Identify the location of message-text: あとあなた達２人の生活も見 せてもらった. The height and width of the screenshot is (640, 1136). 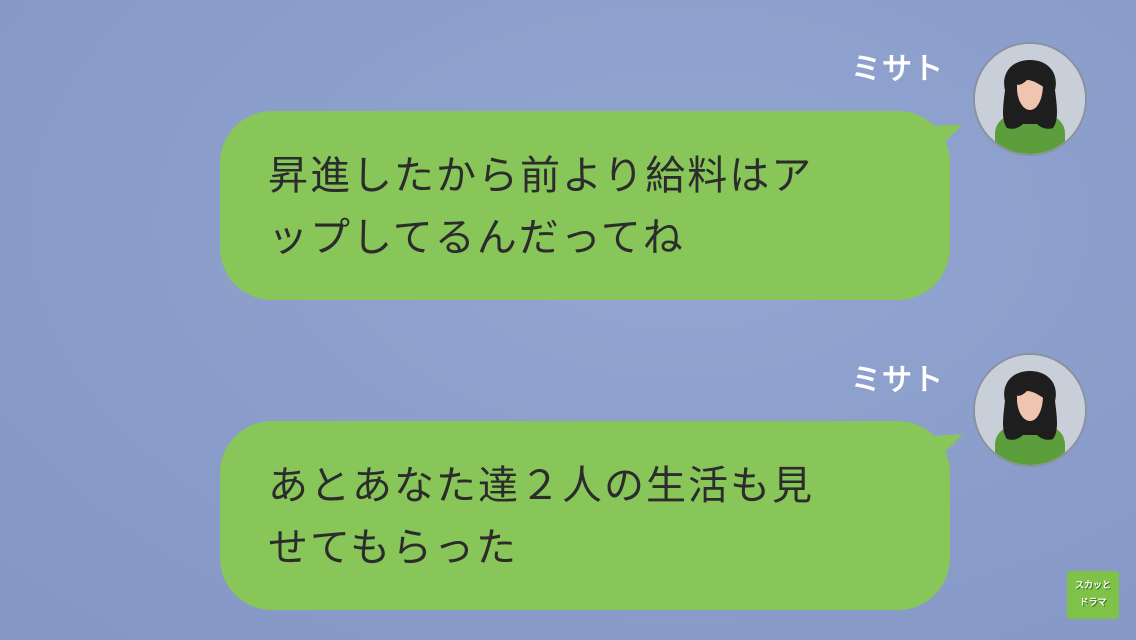
(594, 517).